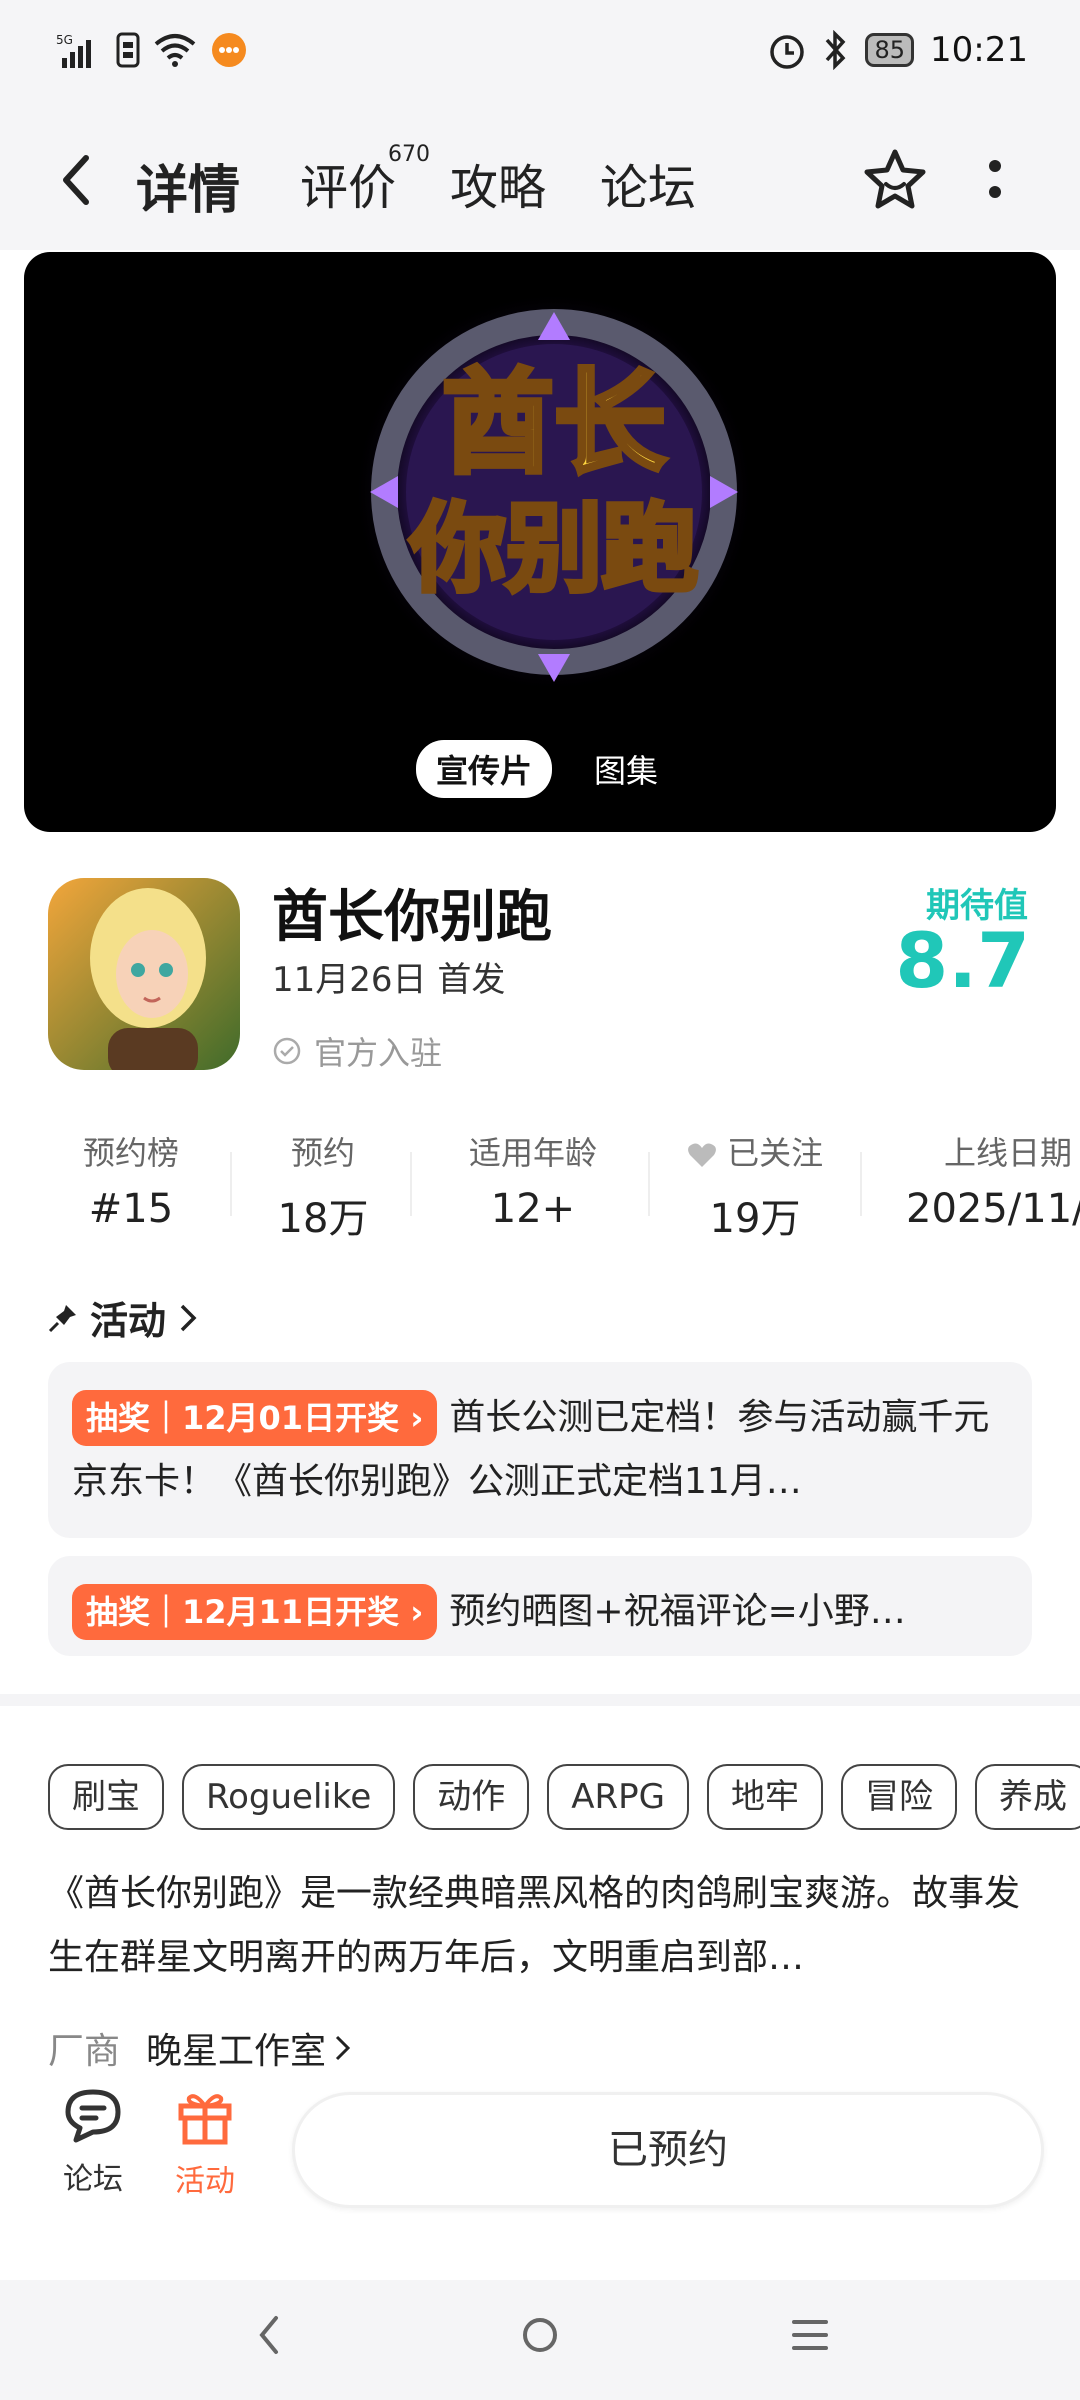  What do you see at coordinates (73, 50) in the screenshot?
I see `signal-icon: 5G` at bounding box center [73, 50].